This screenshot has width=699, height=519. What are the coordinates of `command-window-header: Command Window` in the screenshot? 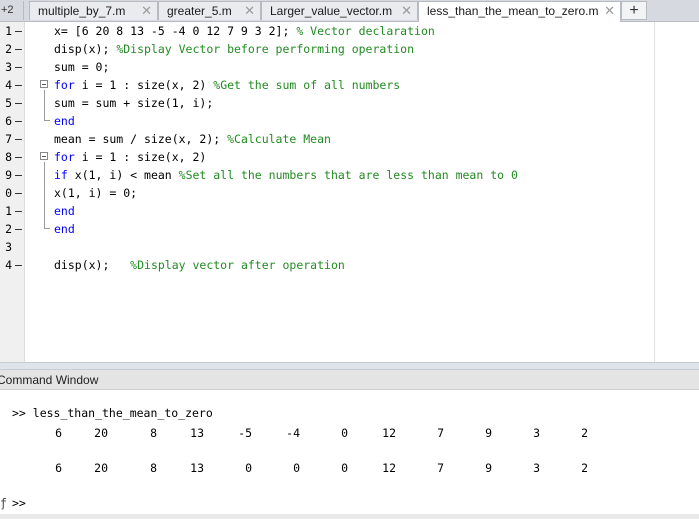 It's located at (349, 380).